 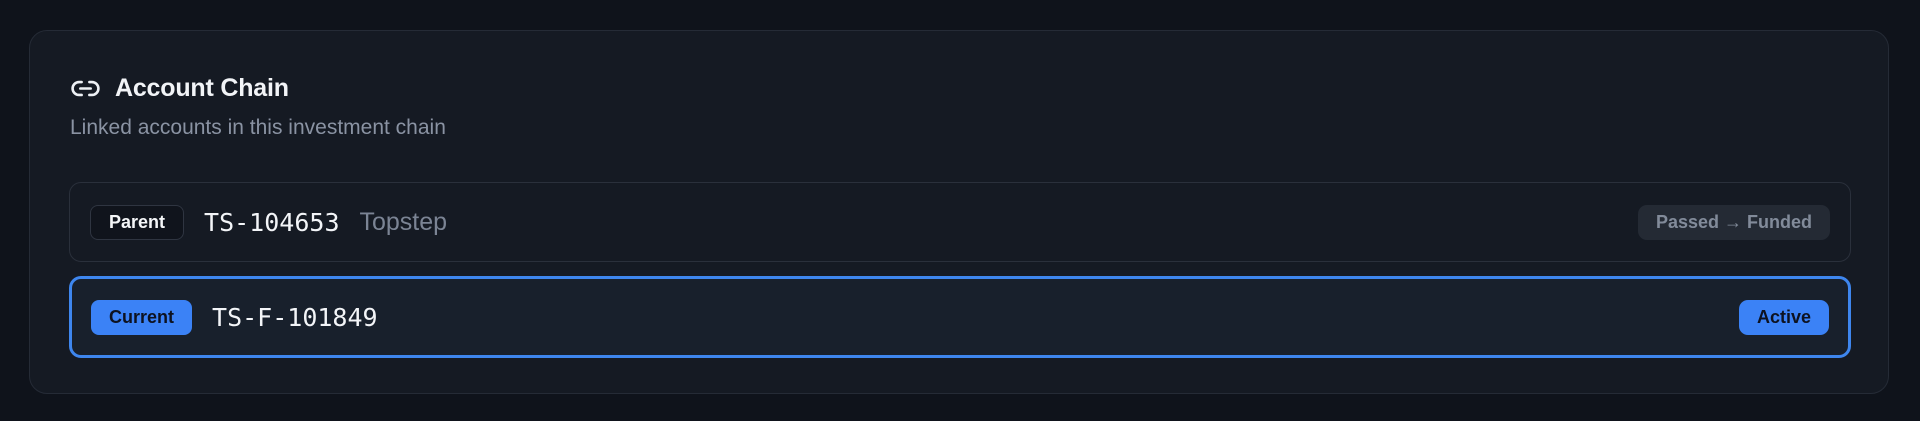 I want to click on current-badge: Current, so click(x=142, y=317).